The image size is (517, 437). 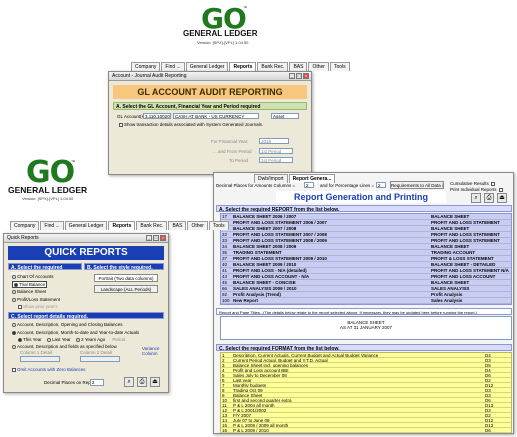 I want to click on quick-report-balance: Balance Sheet, so click(x=29, y=291).